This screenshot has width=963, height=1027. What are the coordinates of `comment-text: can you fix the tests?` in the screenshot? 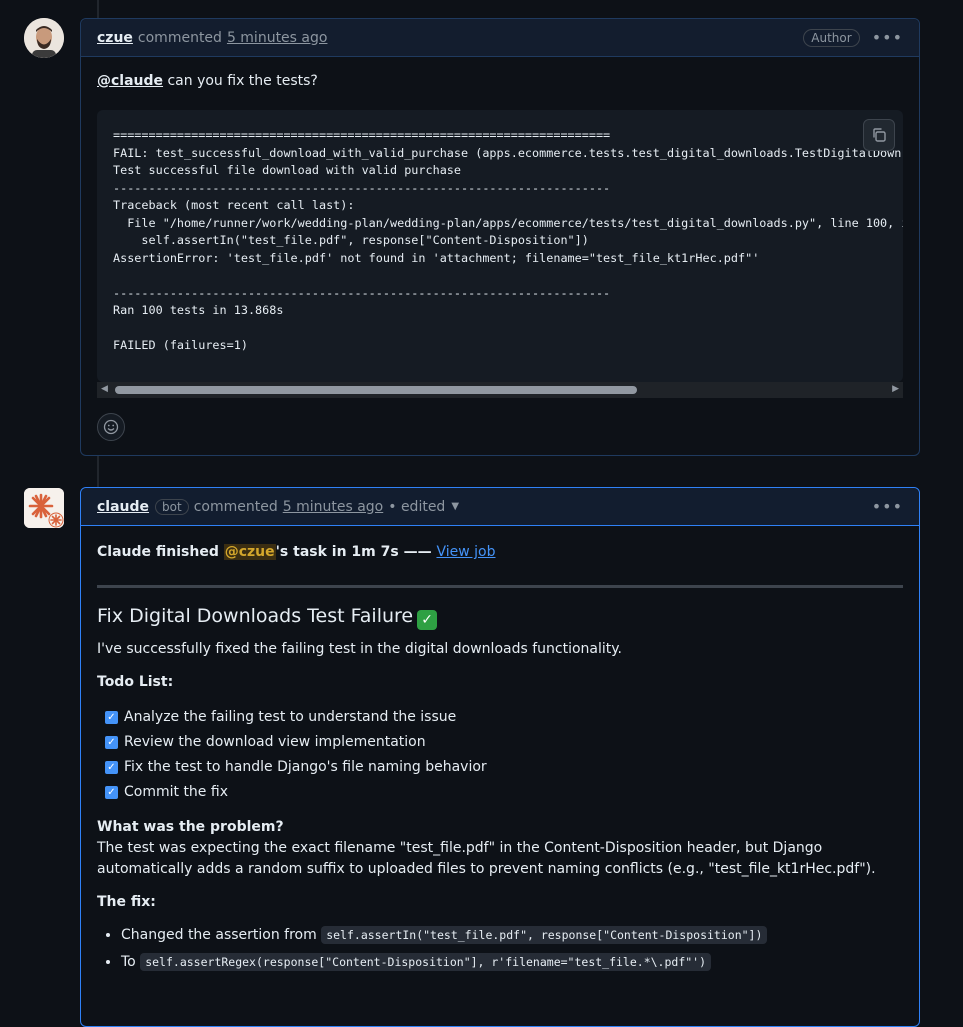 It's located at (240, 81).